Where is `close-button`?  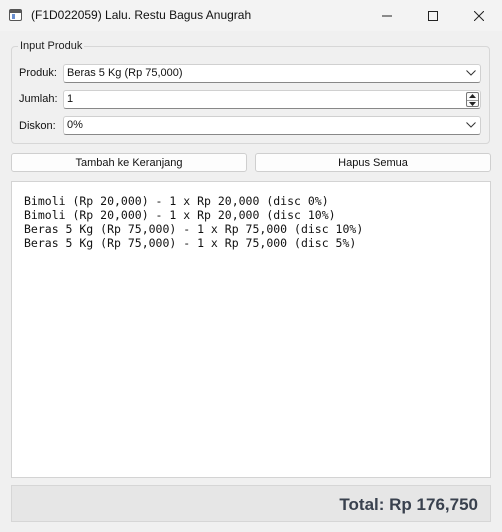 close-button is located at coordinates (479, 15).